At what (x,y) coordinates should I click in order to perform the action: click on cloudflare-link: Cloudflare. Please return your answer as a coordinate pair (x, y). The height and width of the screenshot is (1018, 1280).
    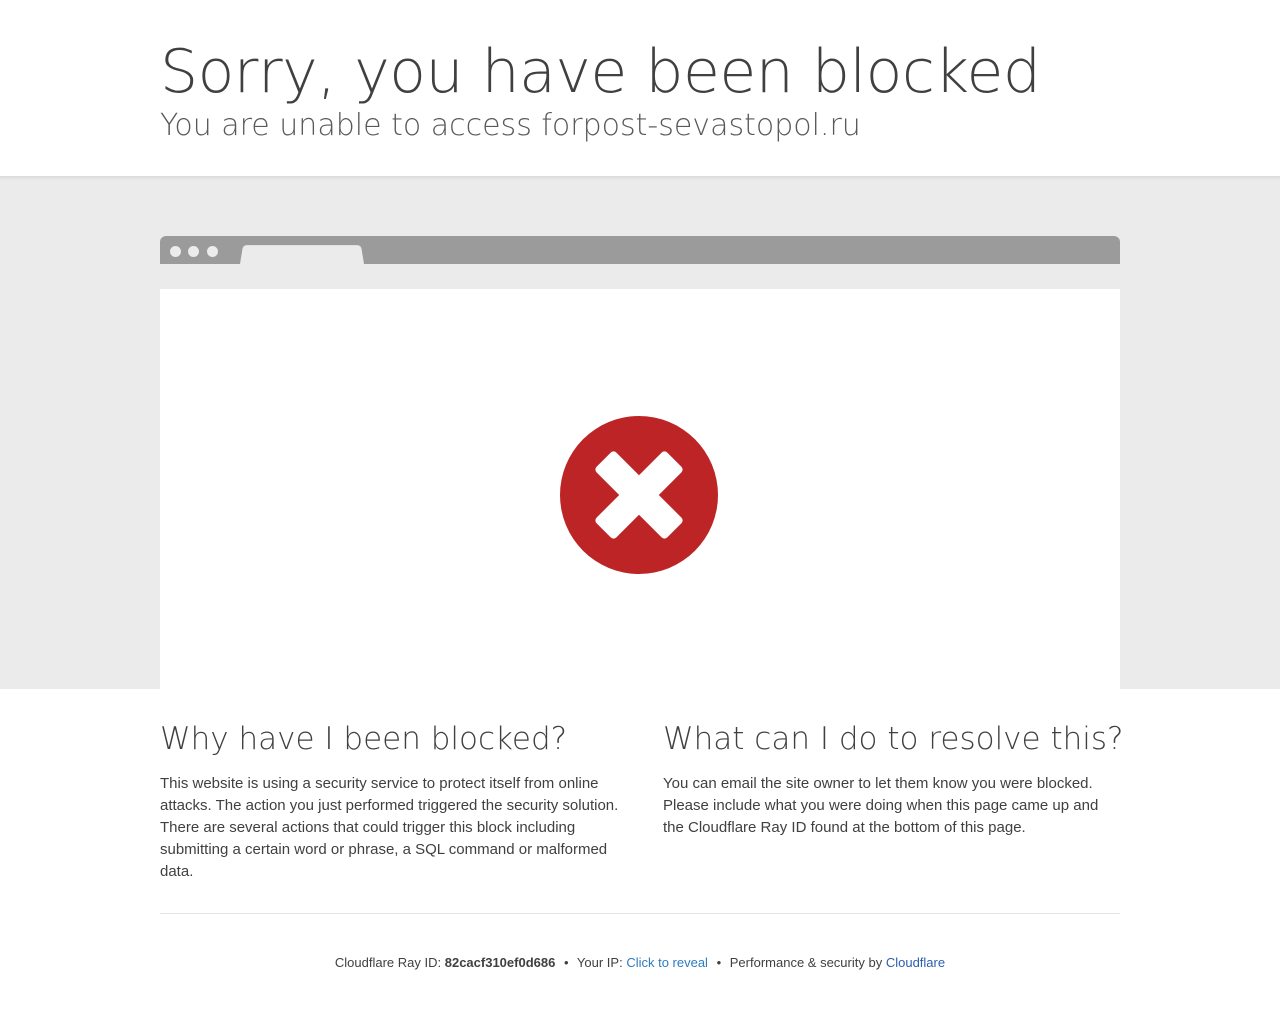
    Looking at the image, I should click on (915, 962).